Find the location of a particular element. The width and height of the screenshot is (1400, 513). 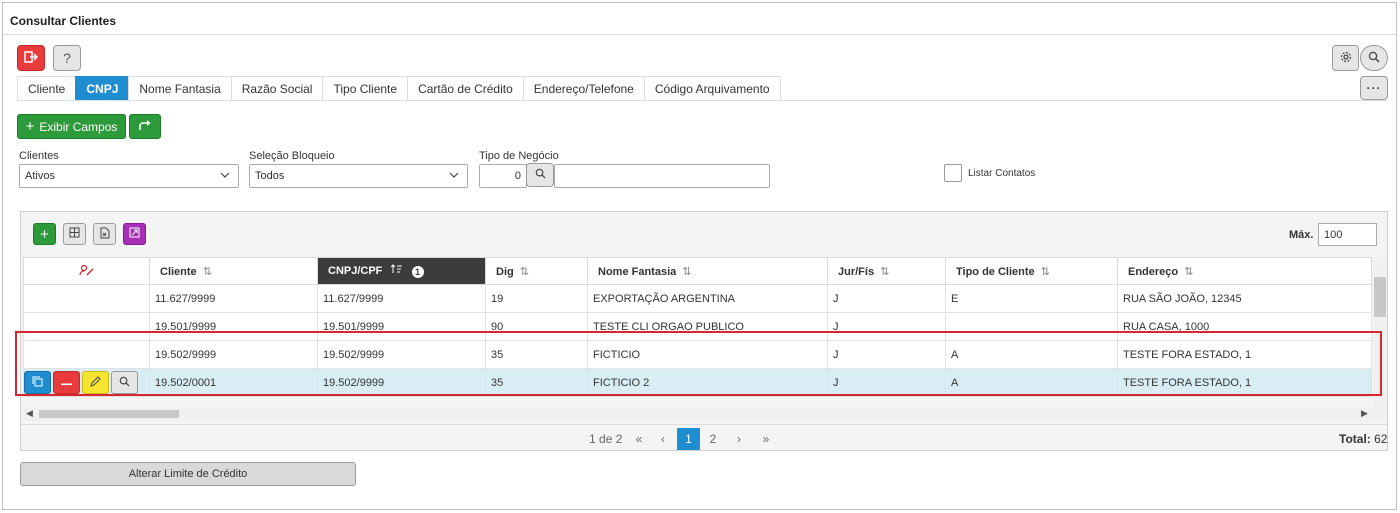

horizontal-scrollbar: ◀ ▶ is located at coordinates (705, 414).